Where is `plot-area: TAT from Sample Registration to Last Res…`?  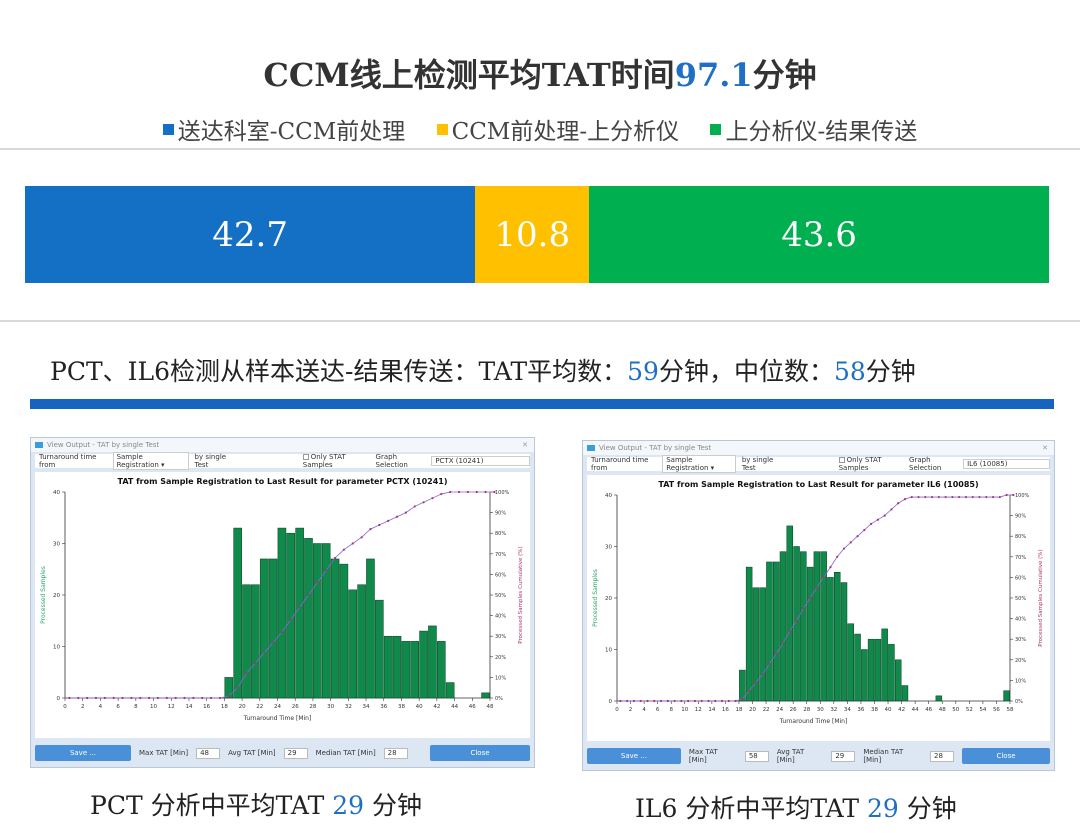
plot-area: TAT from Sample Registration to Last Res… is located at coordinates (818, 608).